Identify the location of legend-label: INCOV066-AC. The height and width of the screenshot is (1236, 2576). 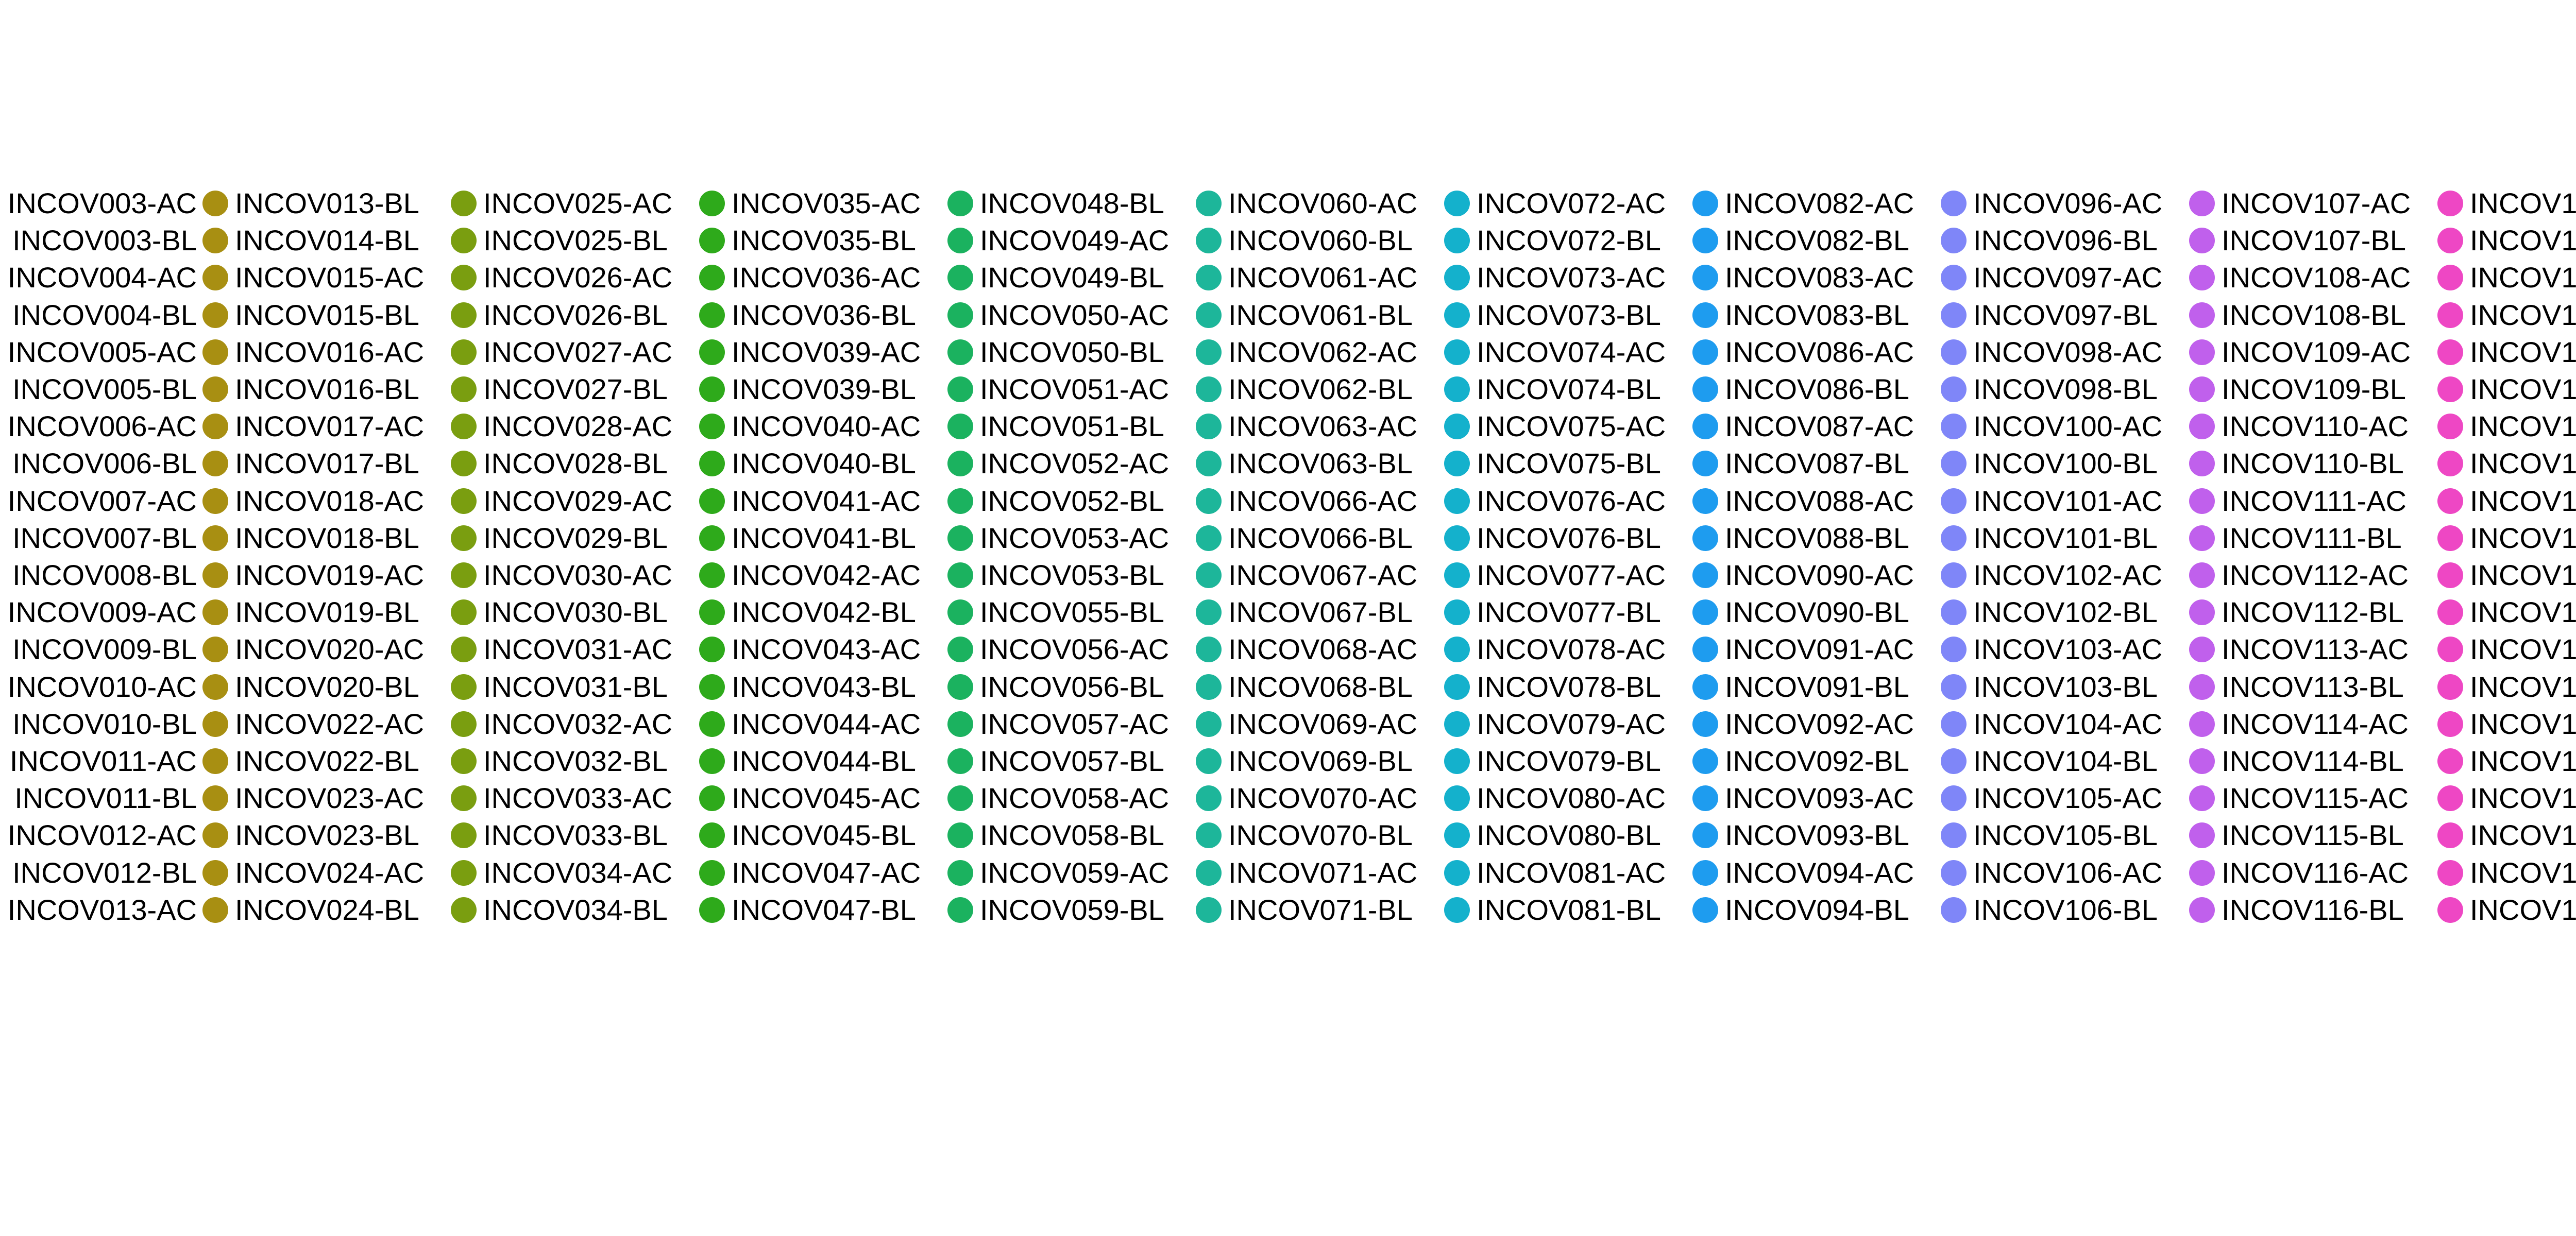
(1323, 501).